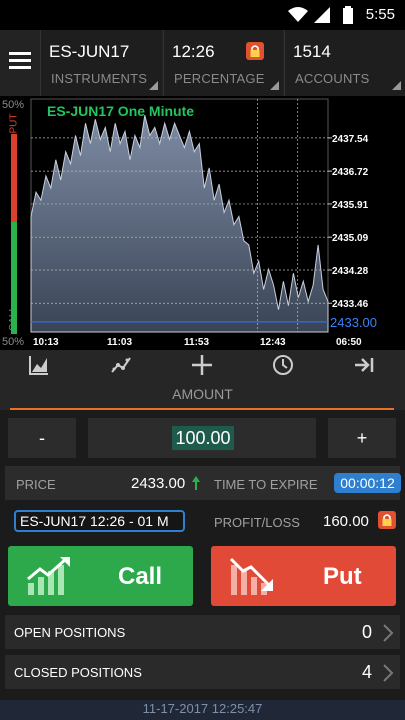 The height and width of the screenshot is (720, 405). I want to click on clock-text: 5:55, so click(380, 14).